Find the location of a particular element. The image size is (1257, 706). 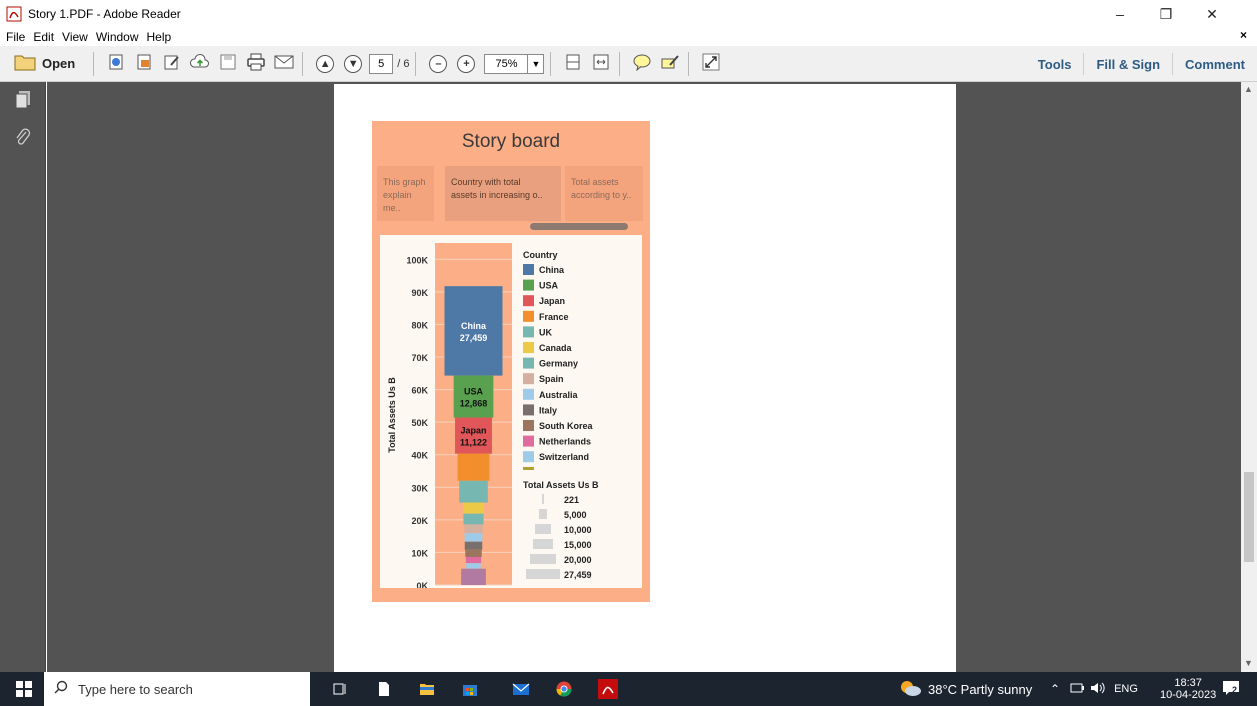

zoom-in-button: + is located at coordinates (466, 64).